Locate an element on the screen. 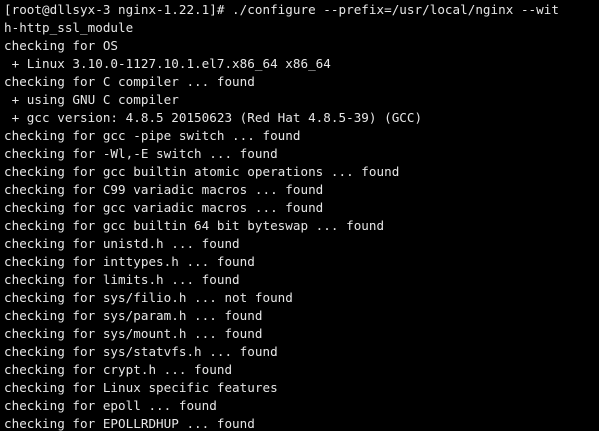 This screenshot has width=599, height=431. output-line: checking for sys/mount.h ... found is located at coordinates (133, 333).